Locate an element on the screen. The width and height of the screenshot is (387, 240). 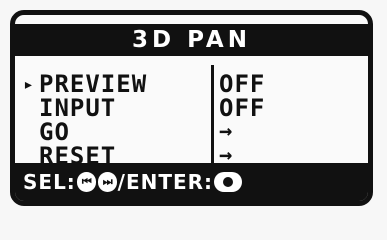
menu-item-label: PREVIEW is located at coordinates (93, 84).